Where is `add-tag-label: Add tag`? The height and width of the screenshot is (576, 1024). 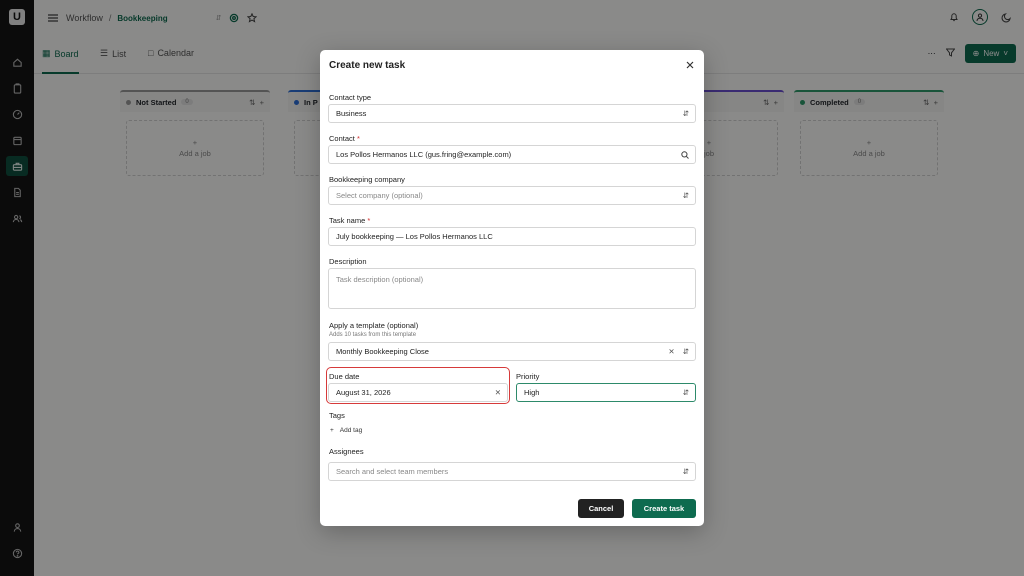
add-tag-label: Add tag is located at coordinates (351, 430).